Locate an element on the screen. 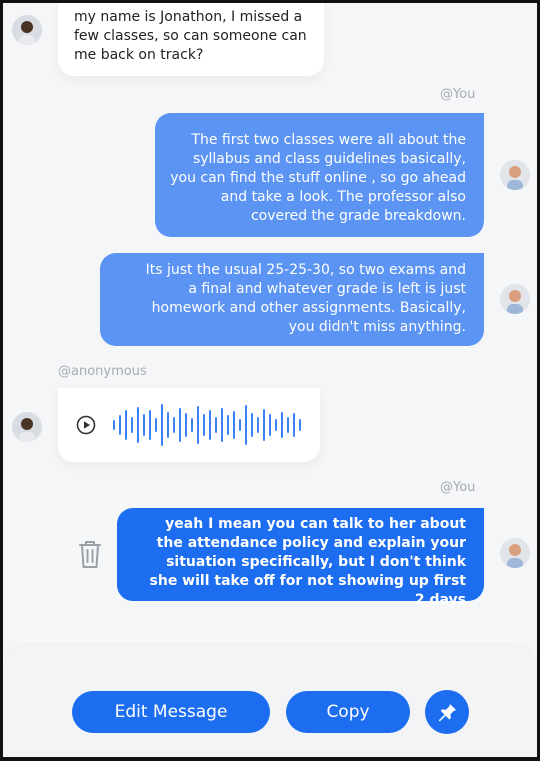 The image size is (540, 761). copy-button: Copy is located at coordinates (348, 712).